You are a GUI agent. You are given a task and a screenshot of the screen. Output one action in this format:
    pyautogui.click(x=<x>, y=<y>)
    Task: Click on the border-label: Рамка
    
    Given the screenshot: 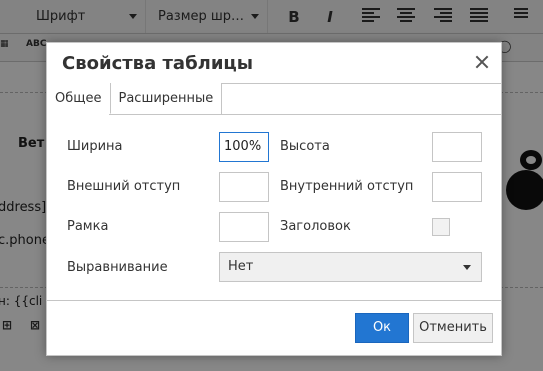 What is the action you would take?
    pyautogui.click(x=88, y=226)
    